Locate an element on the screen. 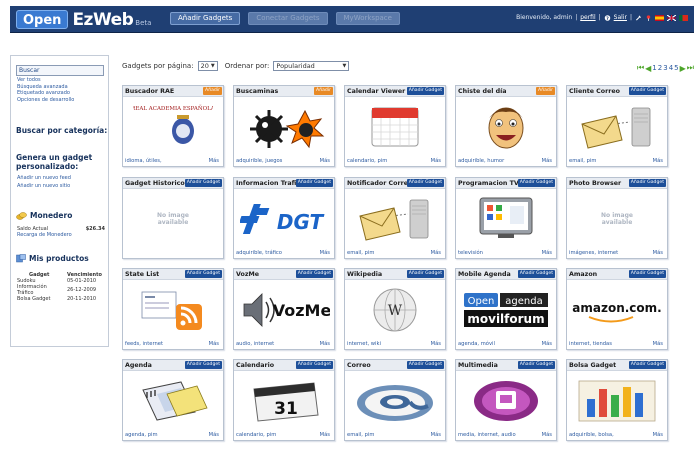  tab-add-gadgets: Añadir Gadgets is located at coordinates (205, 18).